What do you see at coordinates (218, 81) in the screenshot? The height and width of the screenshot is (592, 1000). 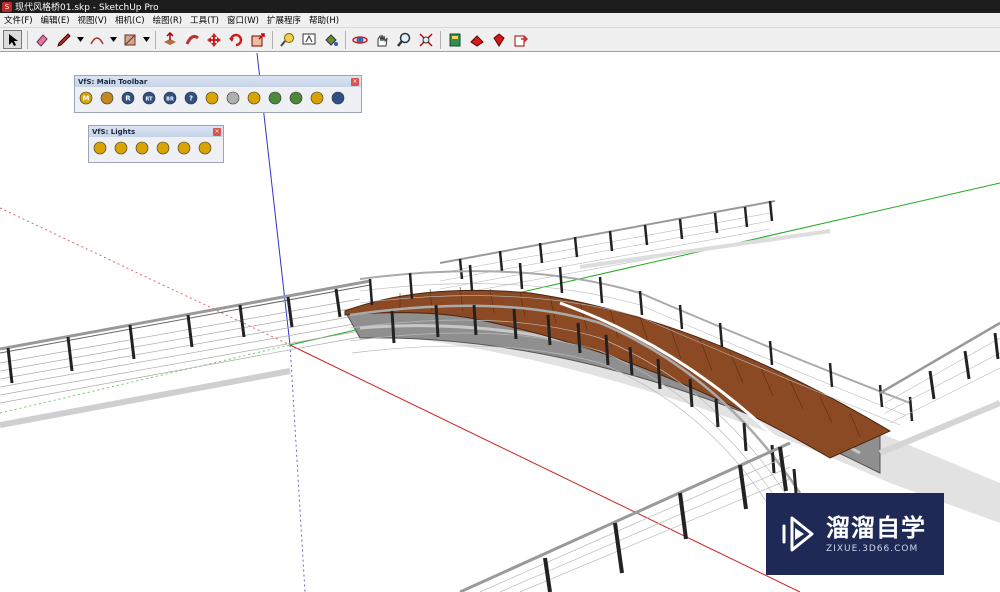 I see `vfs-main-toolbar-header: VfS: Main Toolbar ×` at bounding box center [218, 81].